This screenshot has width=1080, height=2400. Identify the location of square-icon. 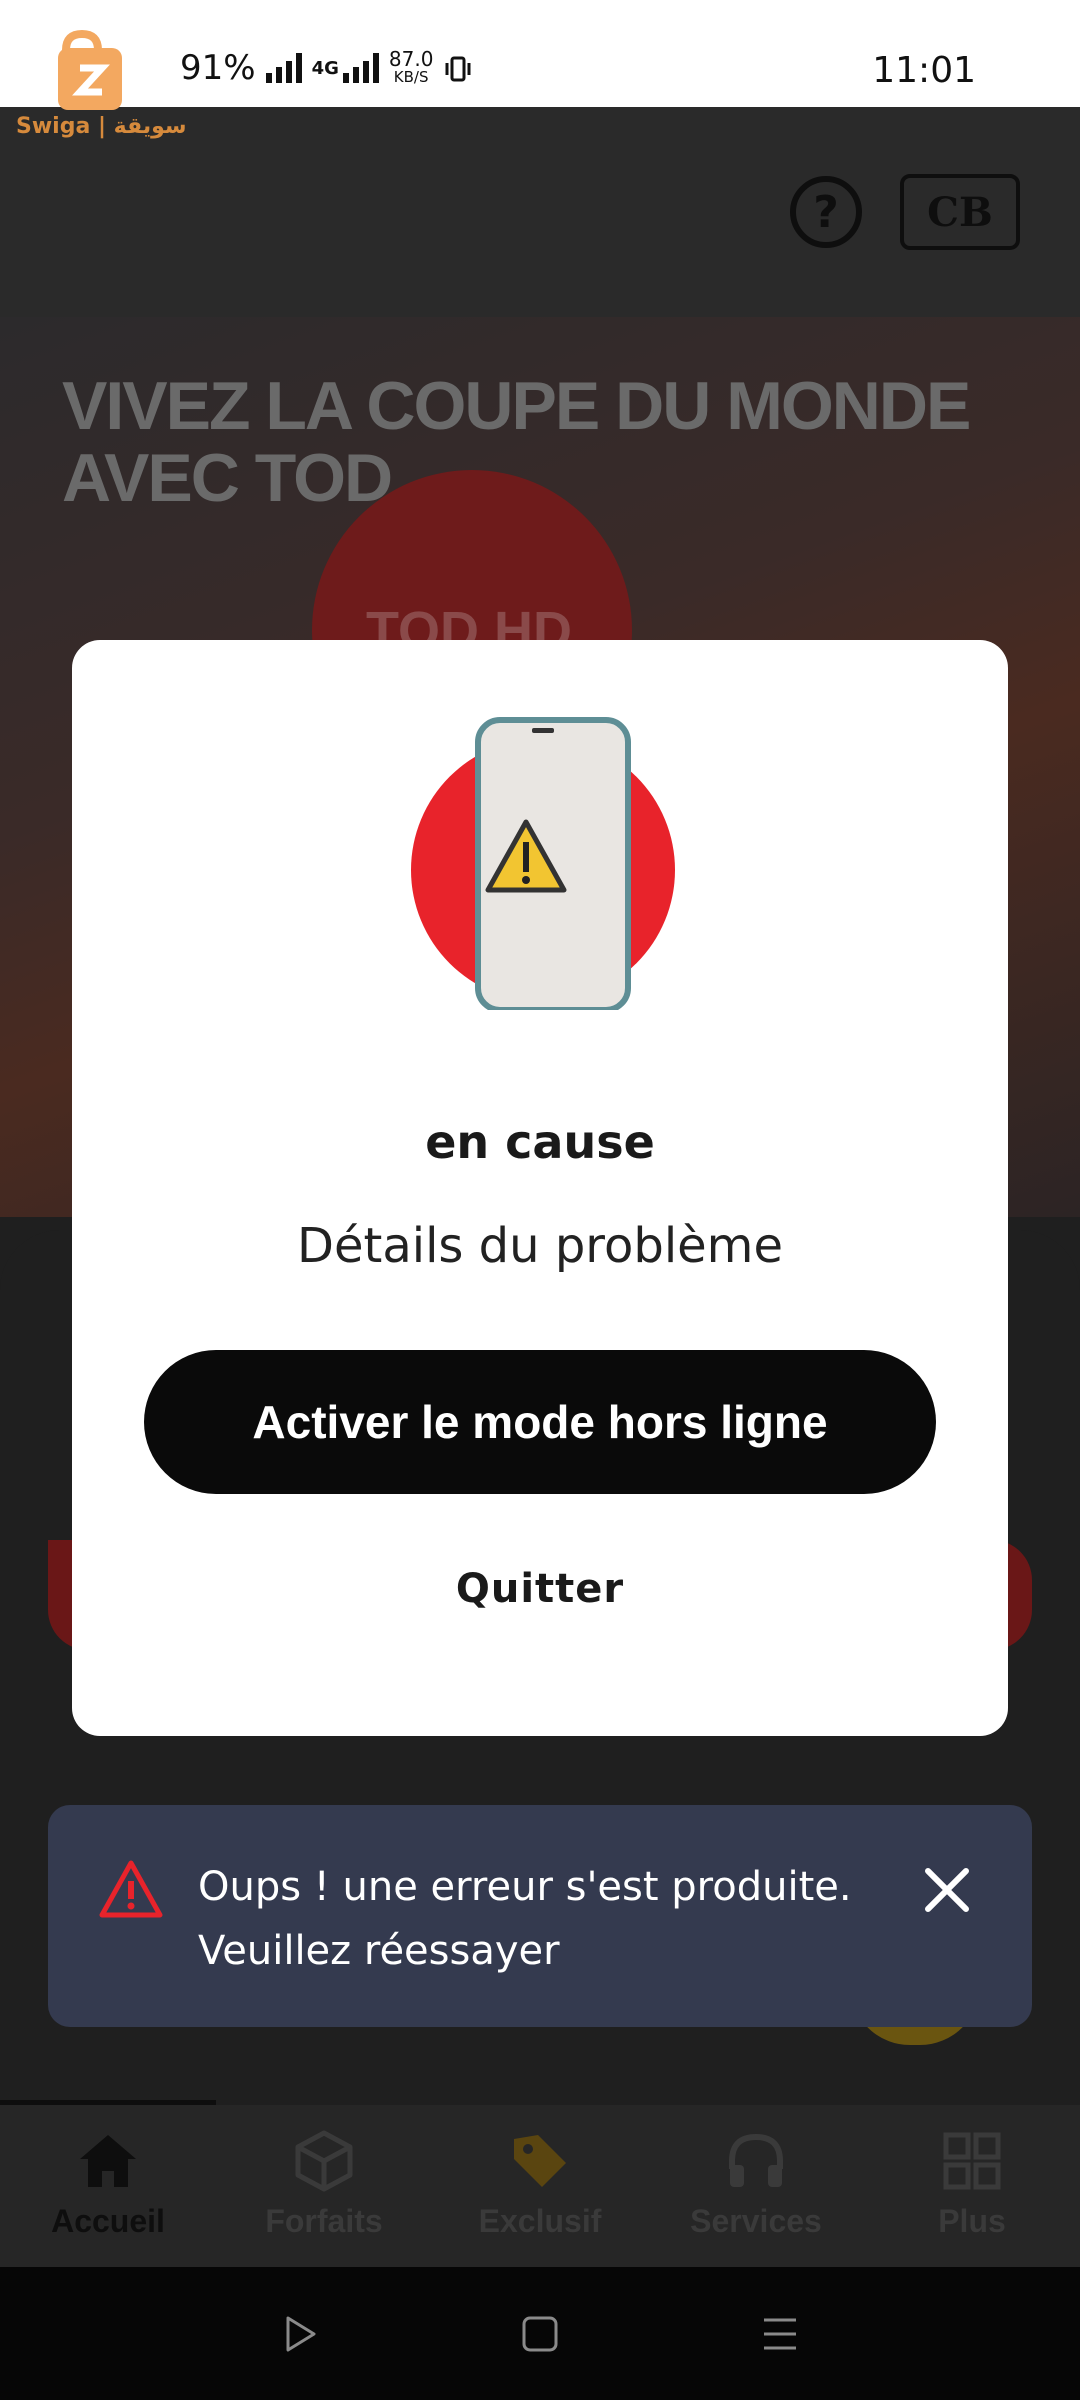
(540, 2333).